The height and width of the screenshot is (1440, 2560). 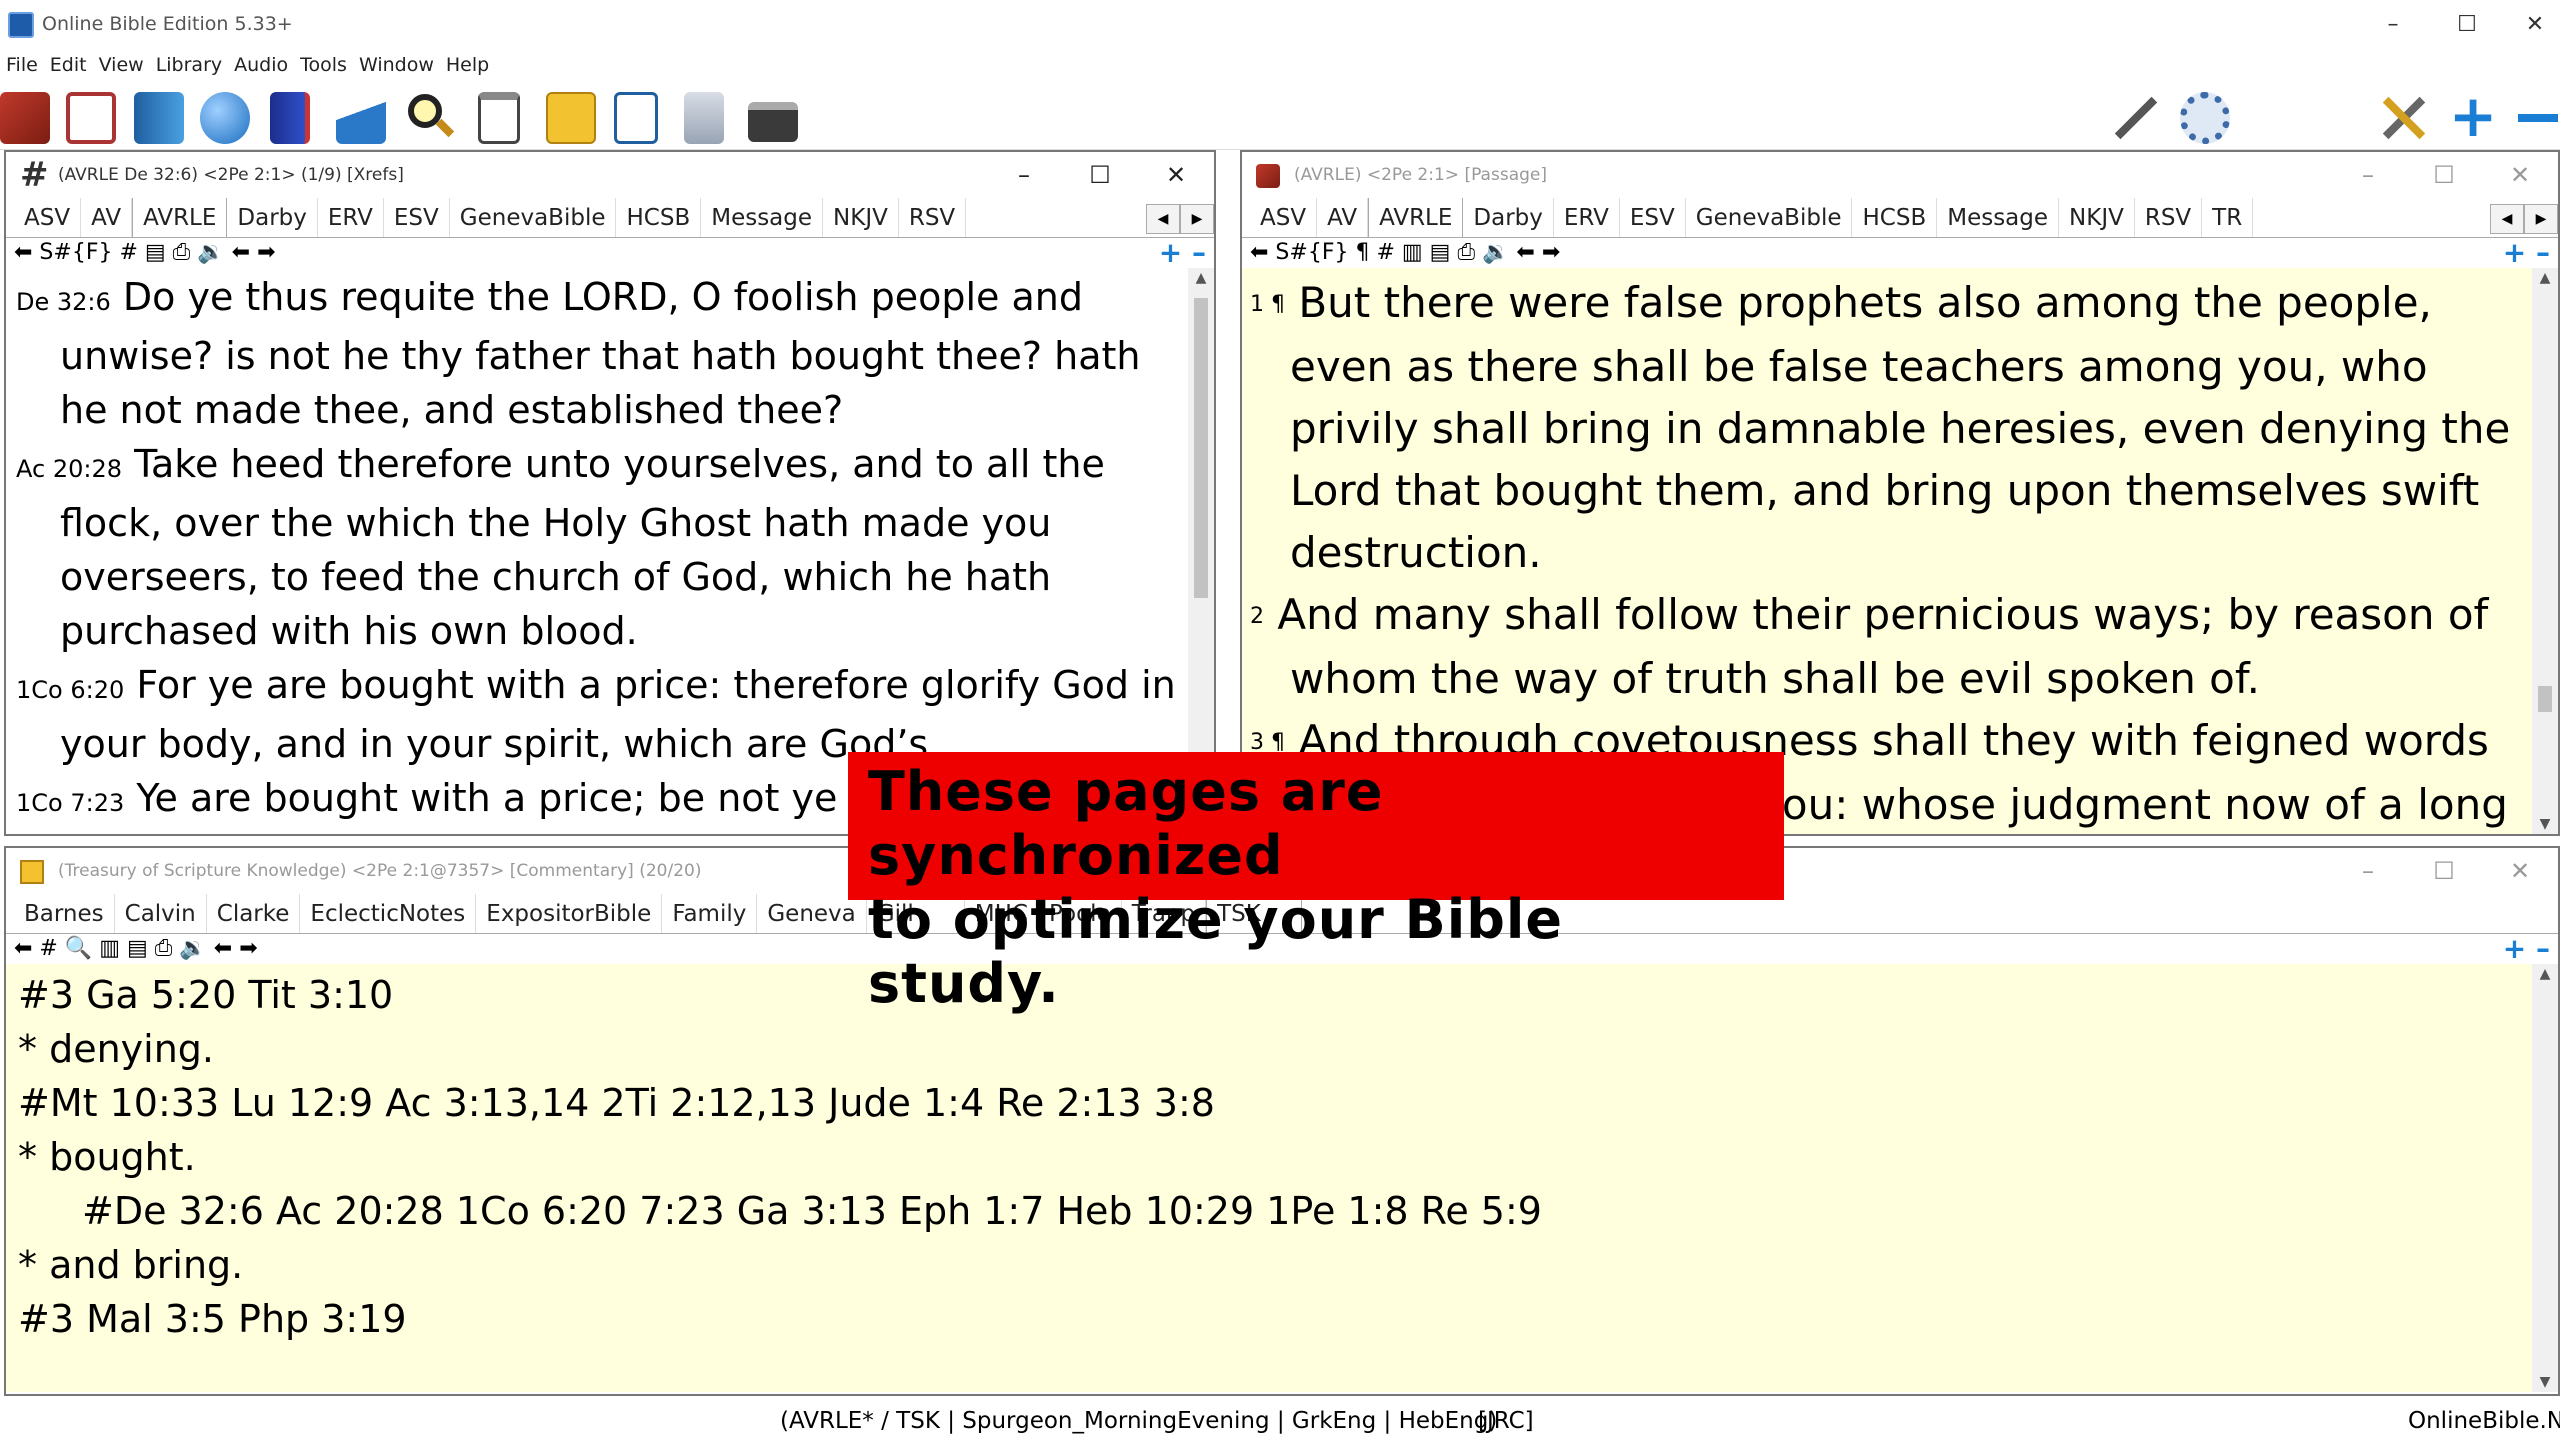 What do you see at coordinates (2228, 217) in the screenshot?
I see `tab-tr: TR` at bounding box center [2228, 217].